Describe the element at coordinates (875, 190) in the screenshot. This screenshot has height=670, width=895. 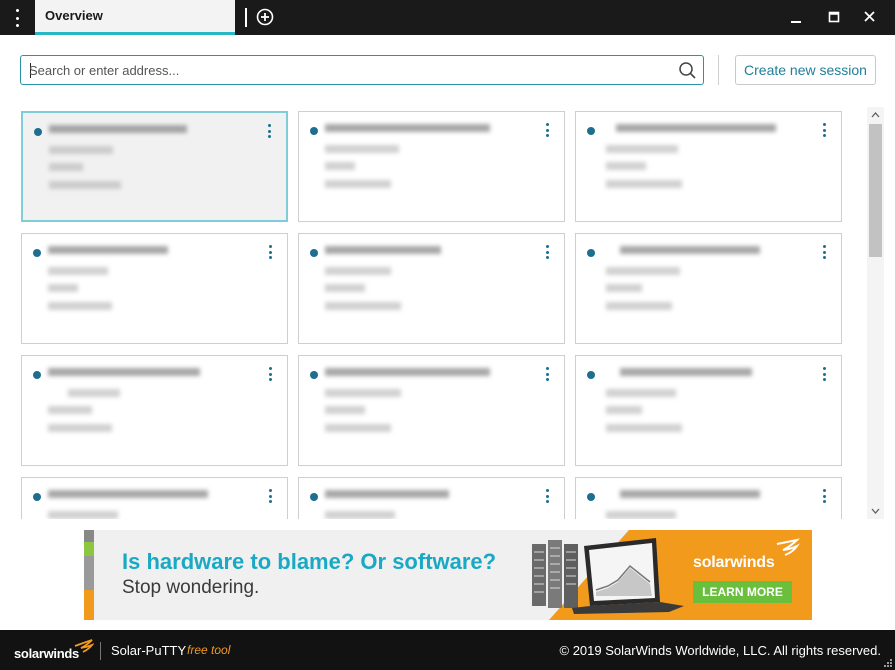
I see `scrollbar-thumb` at that location.